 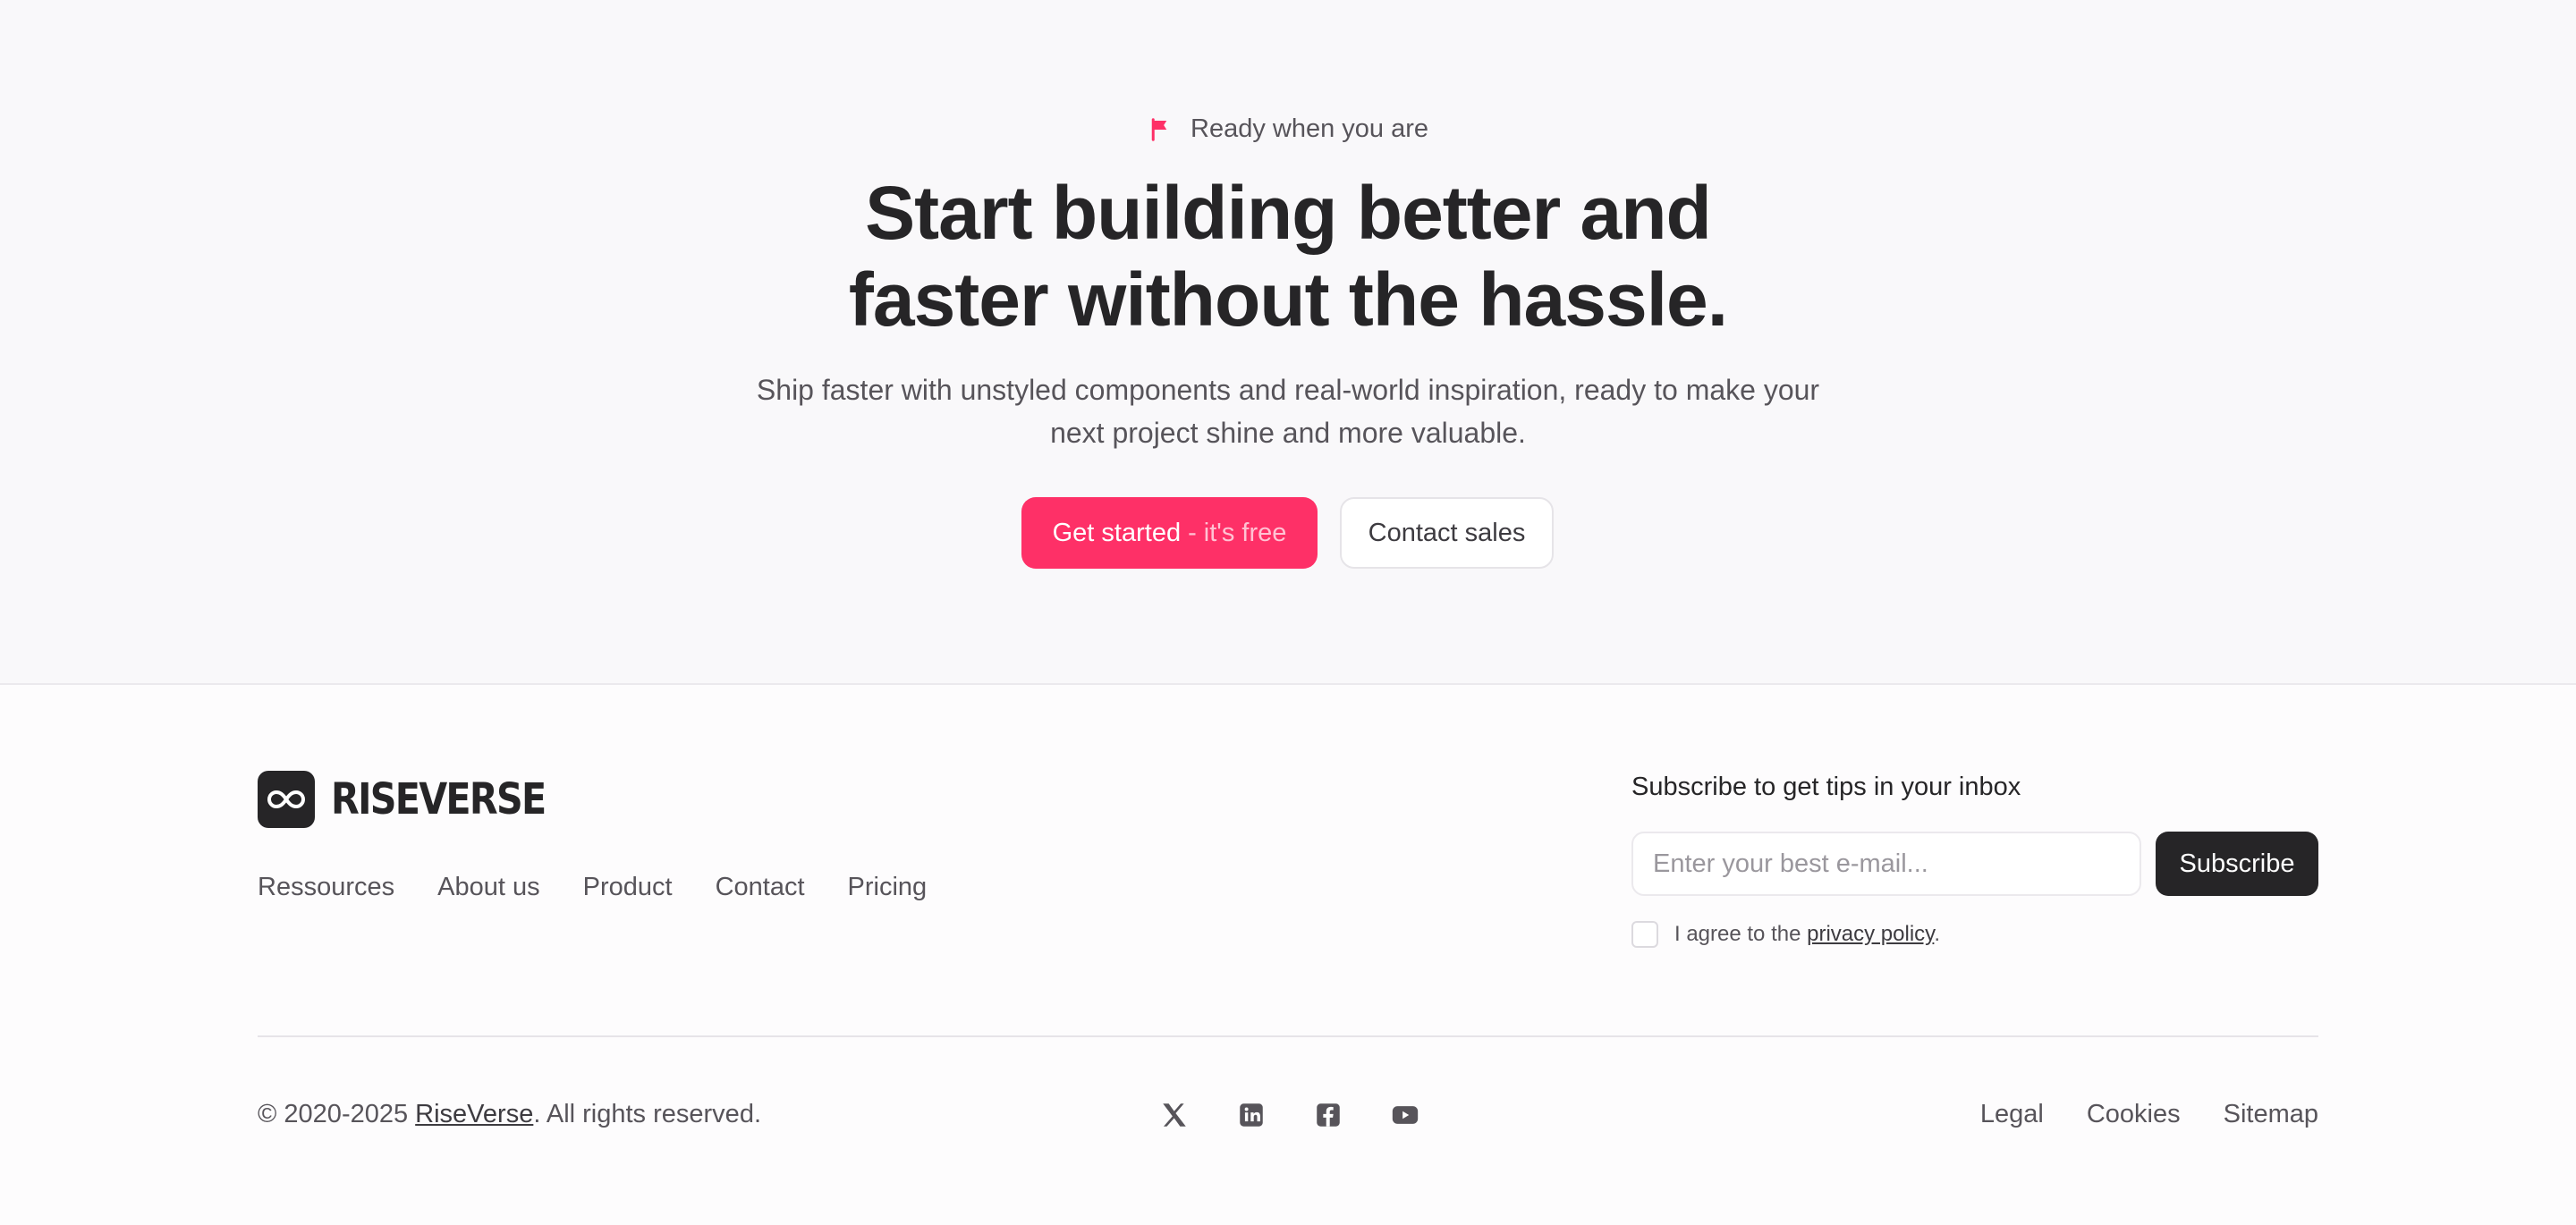 What do you see at coordinates (439, 799) in the screenshot?
I see `brand-name: RISEVERSE` at bounding box center [439, 799].